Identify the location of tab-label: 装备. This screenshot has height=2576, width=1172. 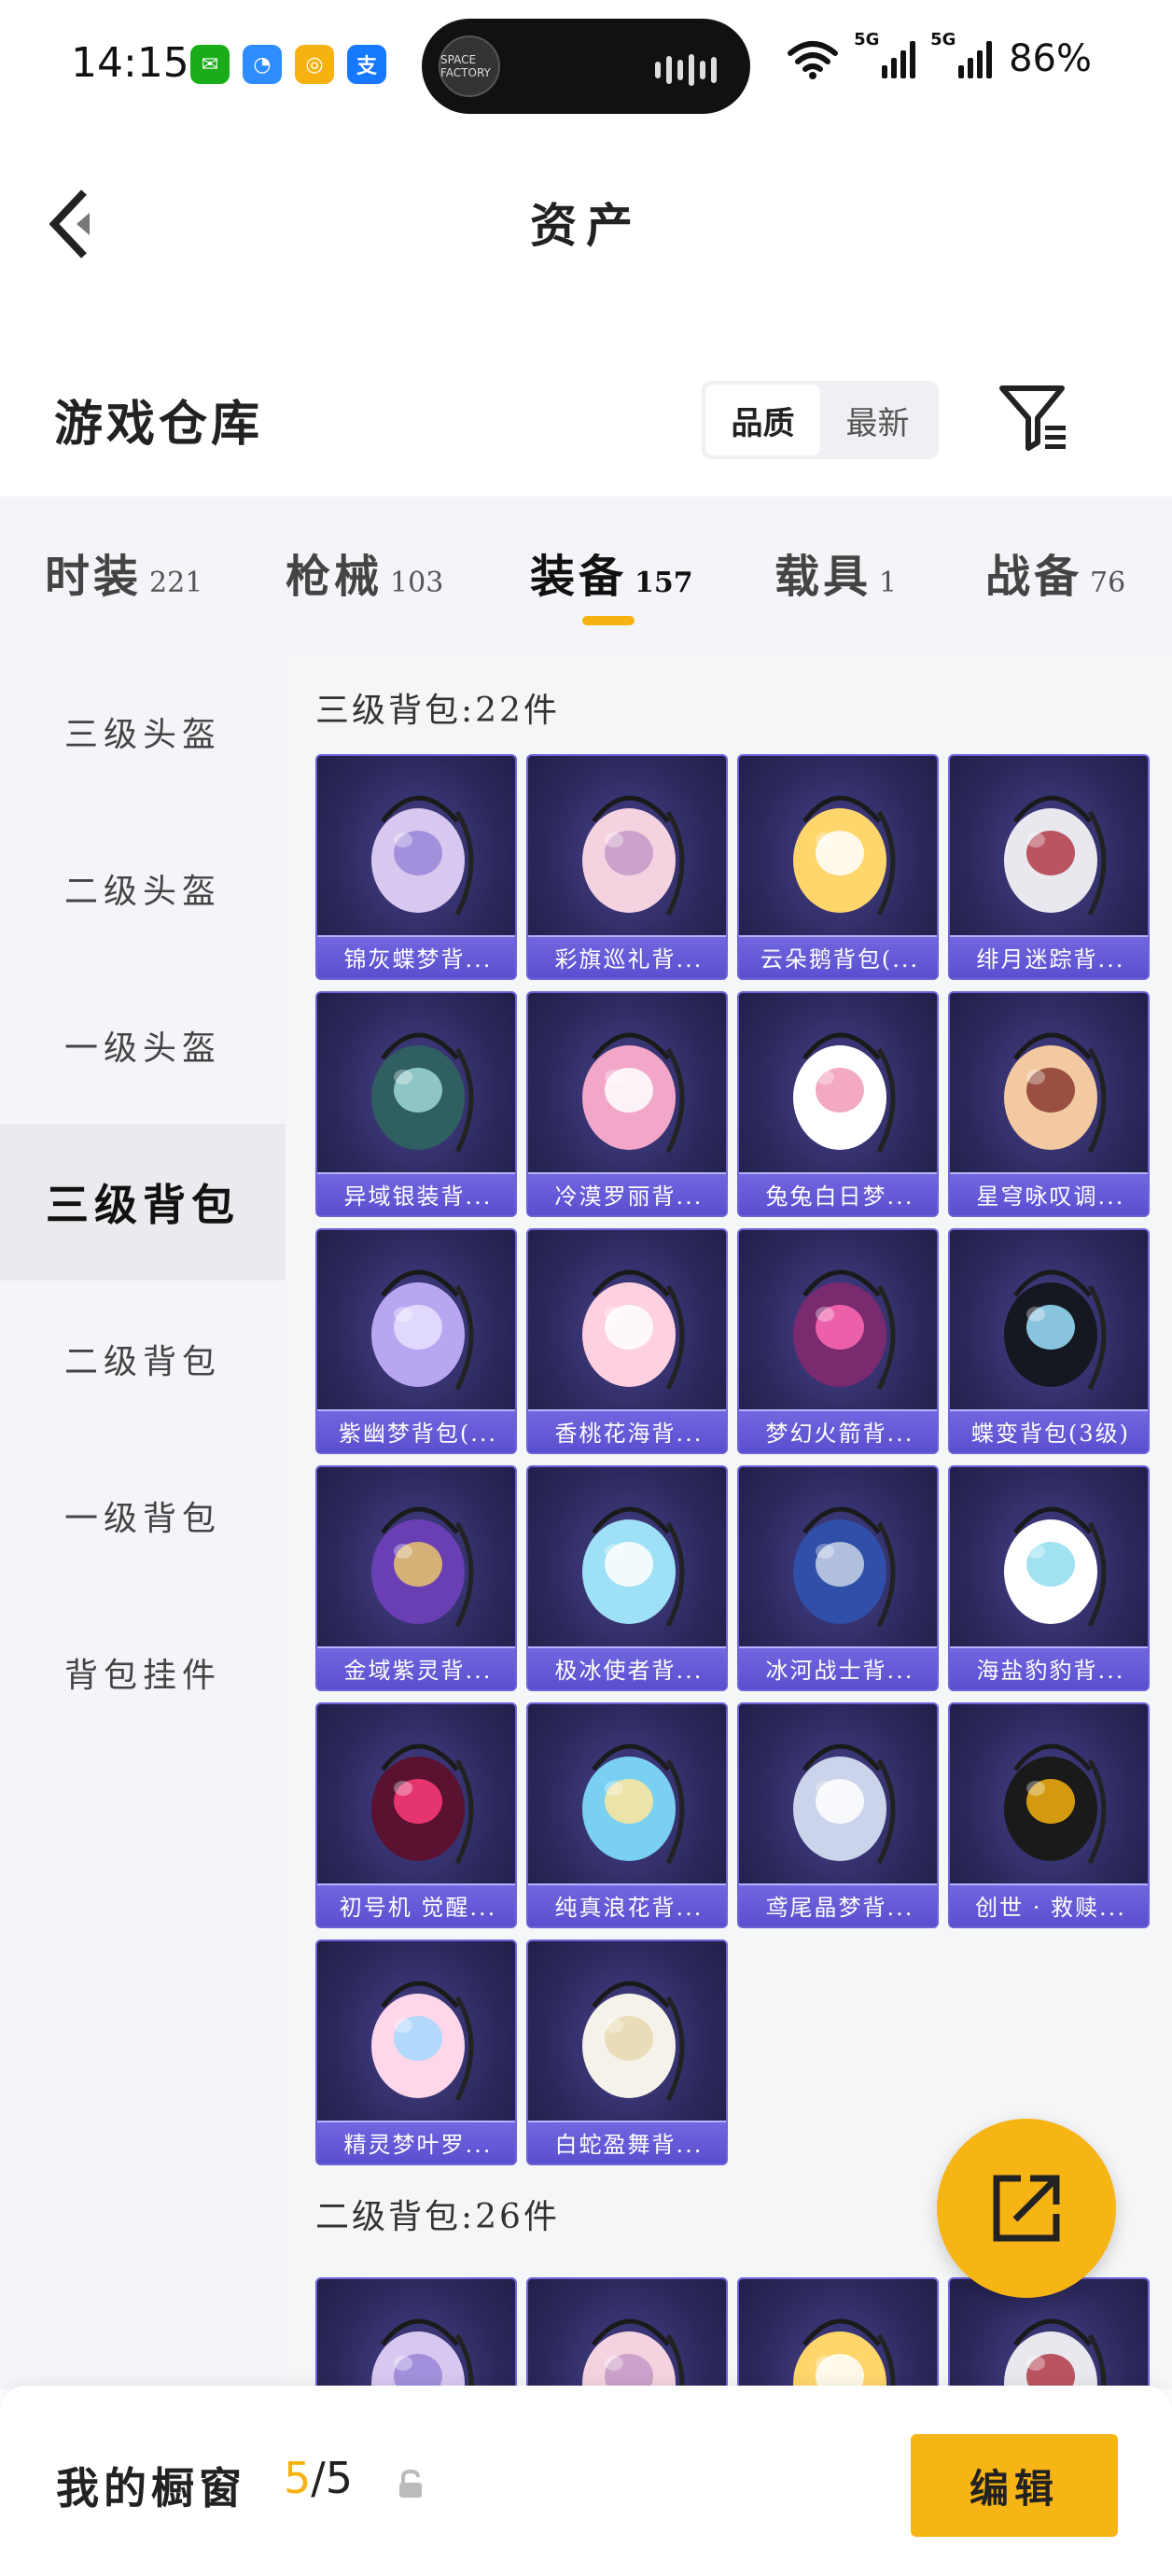
(579, 577).